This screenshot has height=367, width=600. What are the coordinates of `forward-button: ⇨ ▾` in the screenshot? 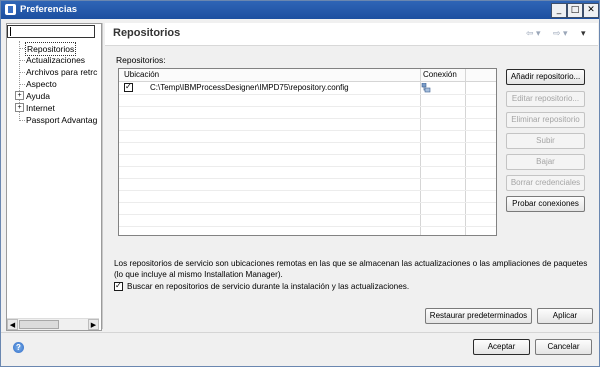 It's located at (560, 33).